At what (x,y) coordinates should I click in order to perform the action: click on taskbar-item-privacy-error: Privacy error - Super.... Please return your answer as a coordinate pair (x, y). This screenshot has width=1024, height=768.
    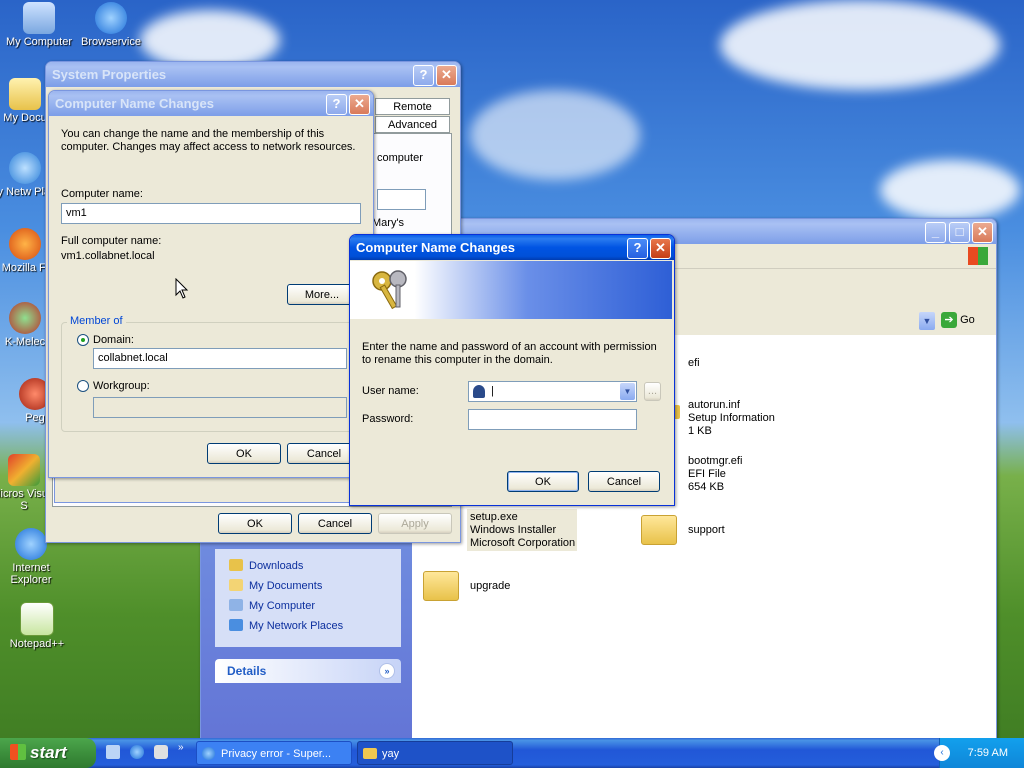
    Looking at the image, I should click on (274, 753).